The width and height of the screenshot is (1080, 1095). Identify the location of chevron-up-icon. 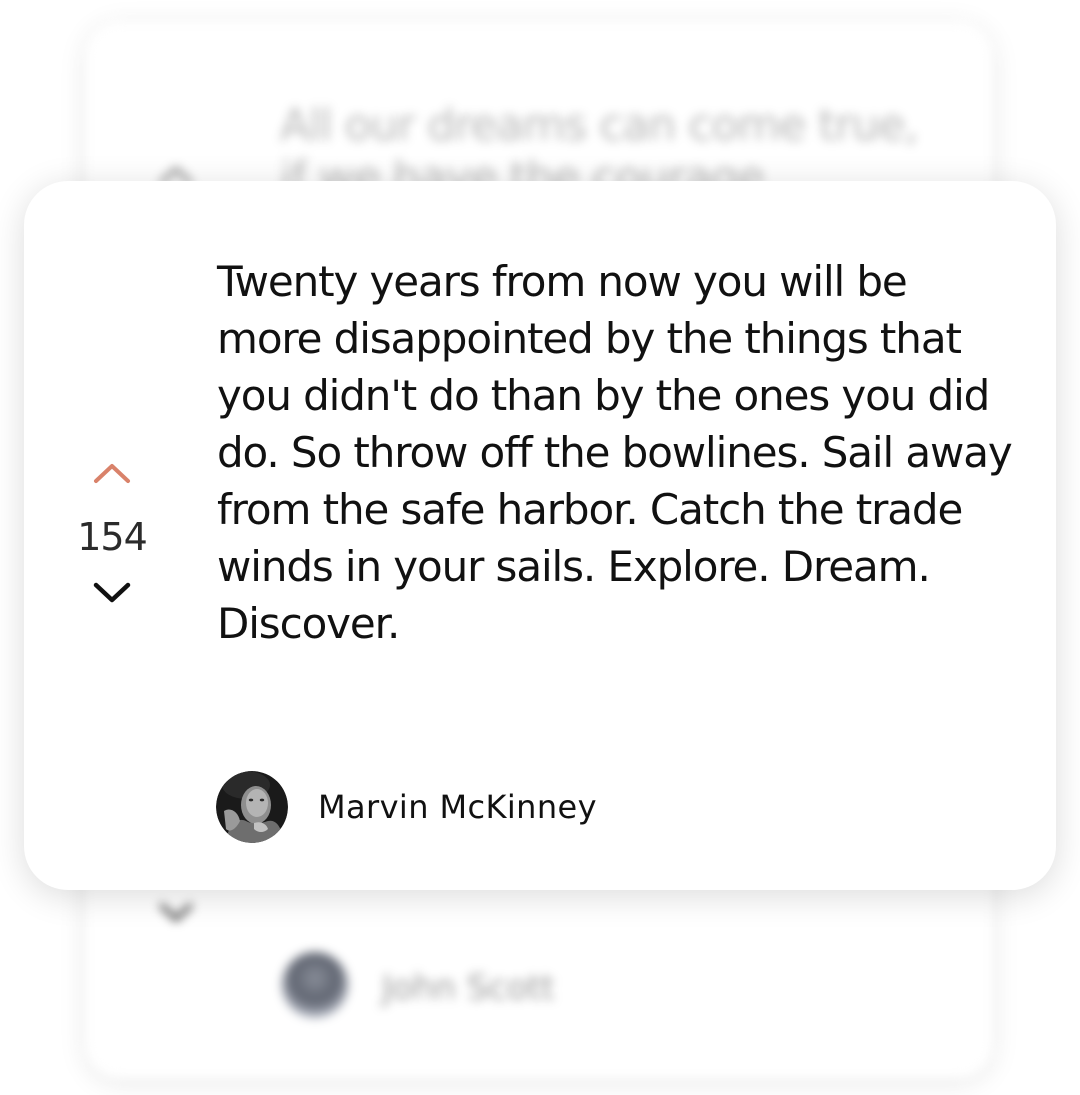
(112, 473).